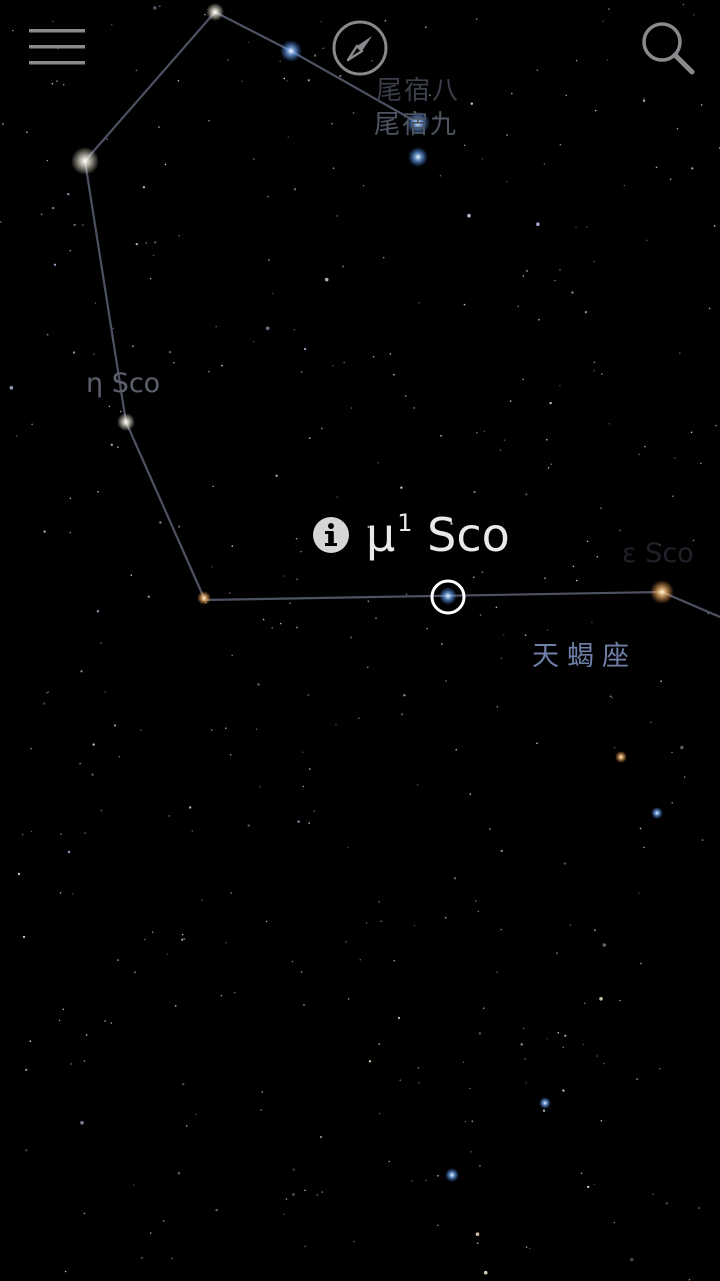 This screenshot has height=1281, width=720. I want to click on info-icon, so click(331, 535).